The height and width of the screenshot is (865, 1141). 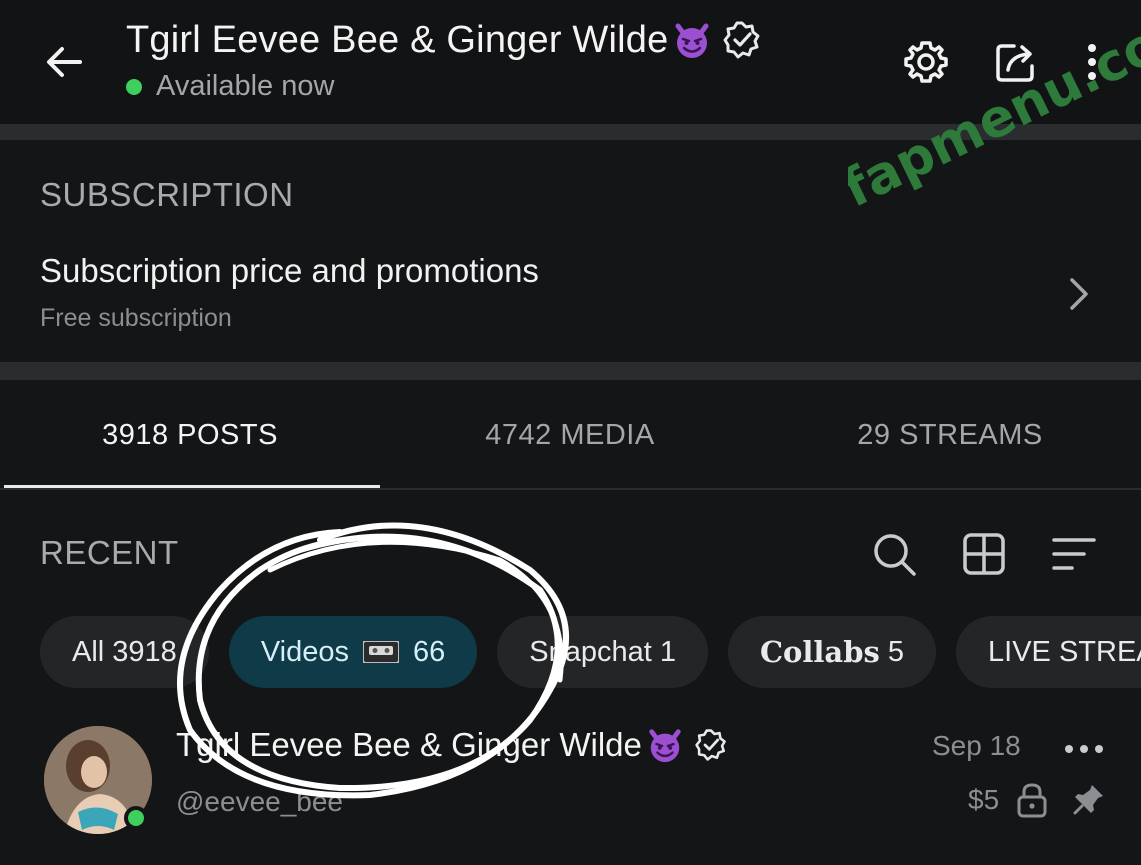 I want to click on subscription-title: Subscription price and promotions, so click(x=289, y=270).